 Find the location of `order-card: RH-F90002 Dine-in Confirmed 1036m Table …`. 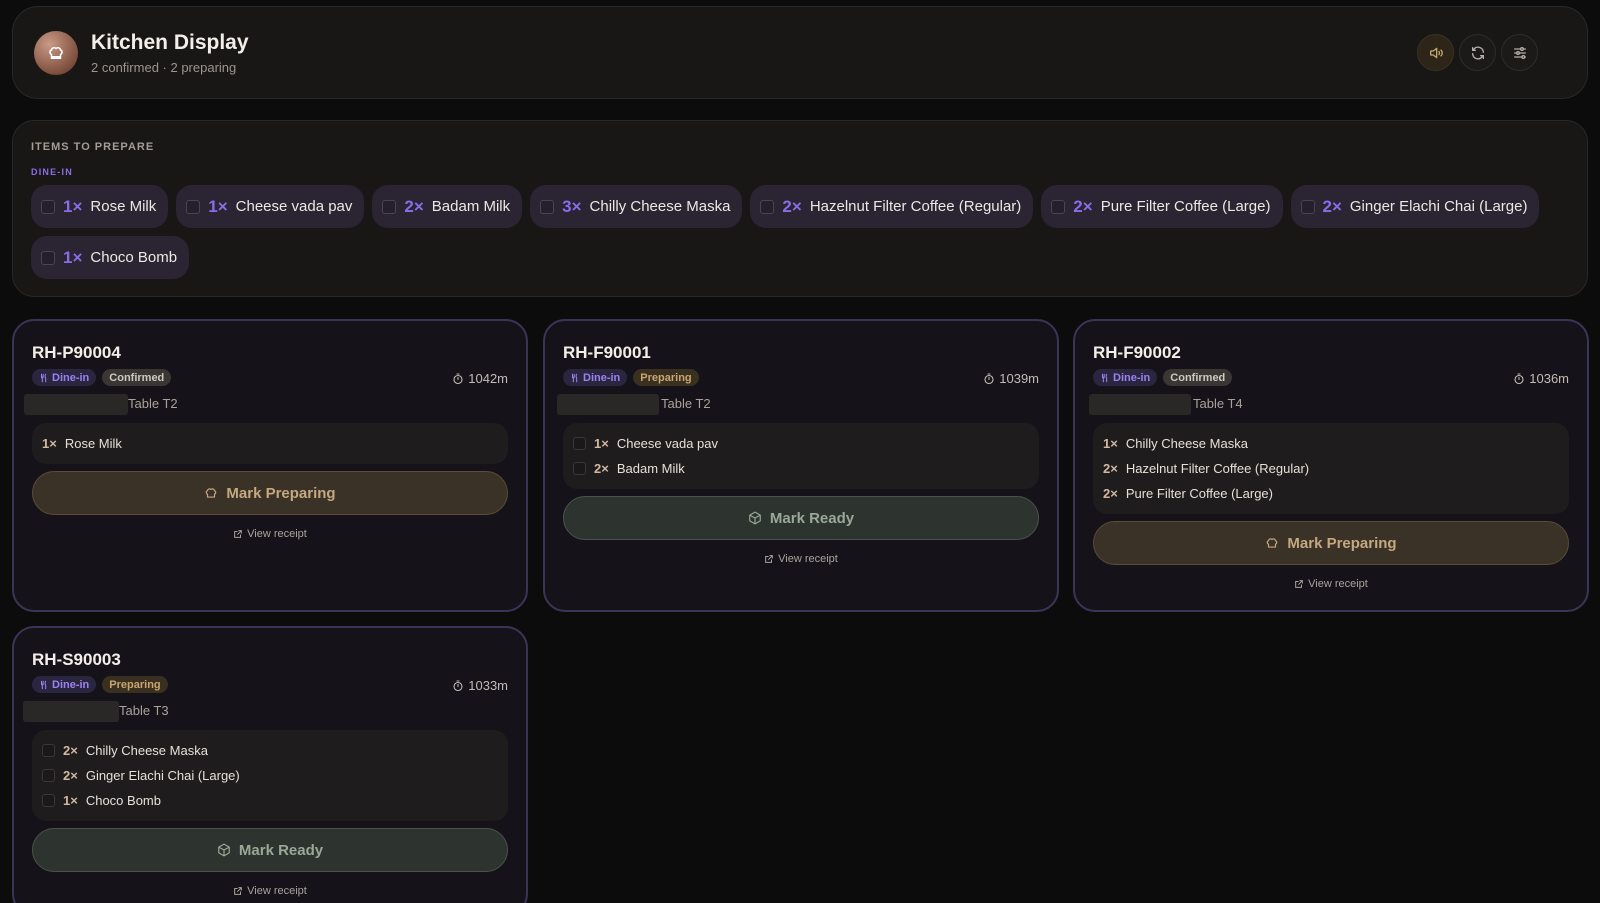

order-card: RH-F90002 Dine-in Confirmed 1036m Table … is located at coordinates (1331, 465).